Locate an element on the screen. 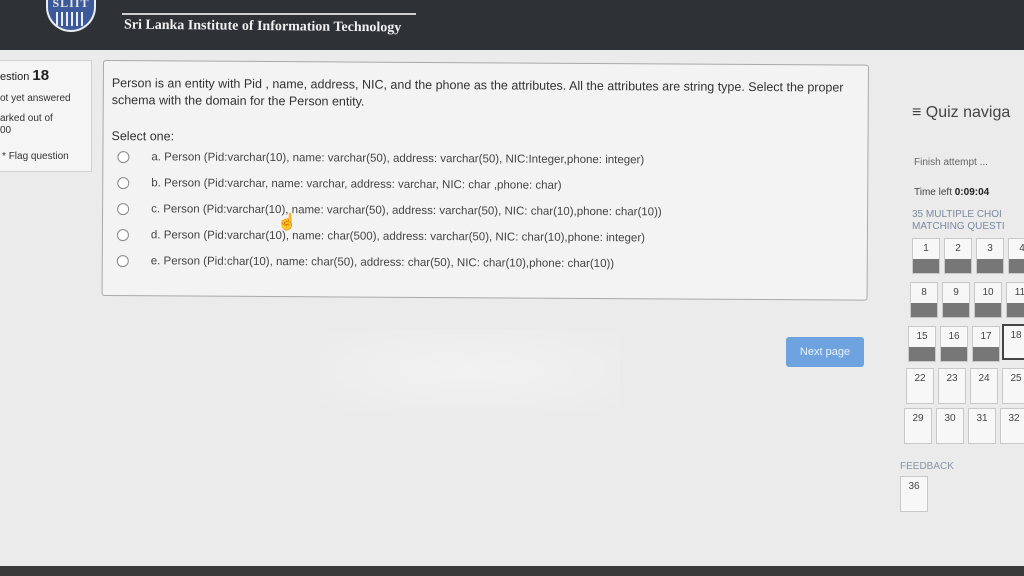  radio-c is located at coordinates (123, 209).